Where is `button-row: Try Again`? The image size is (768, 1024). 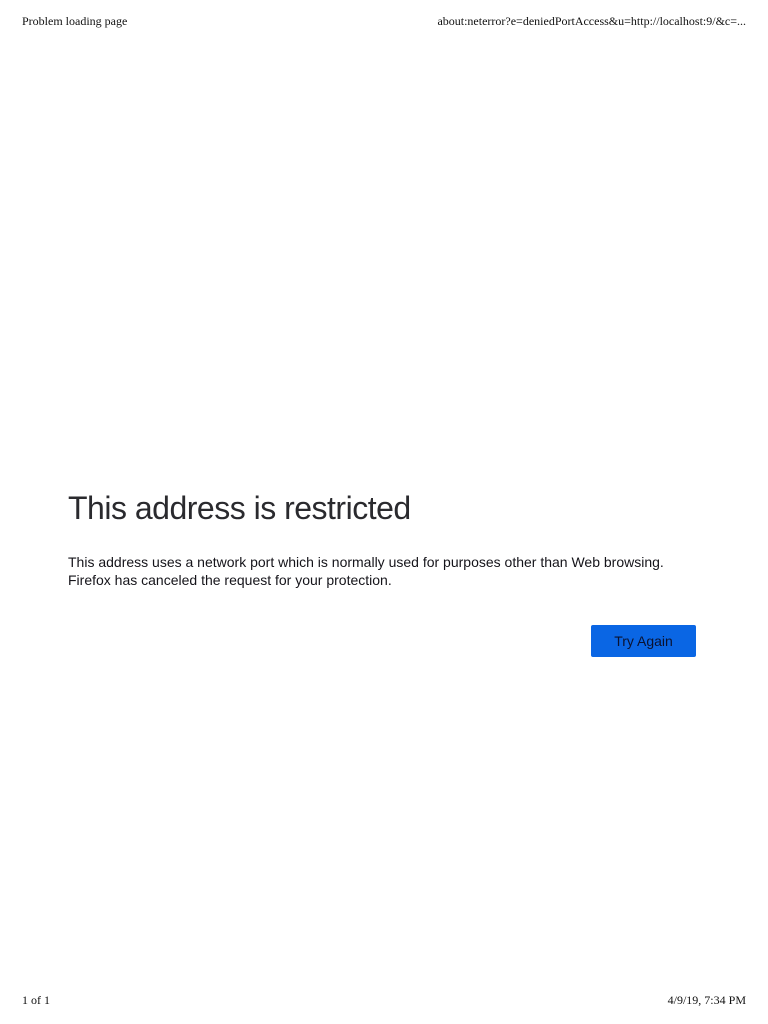 button-row: Try Again is located at coordinates (383, 642).